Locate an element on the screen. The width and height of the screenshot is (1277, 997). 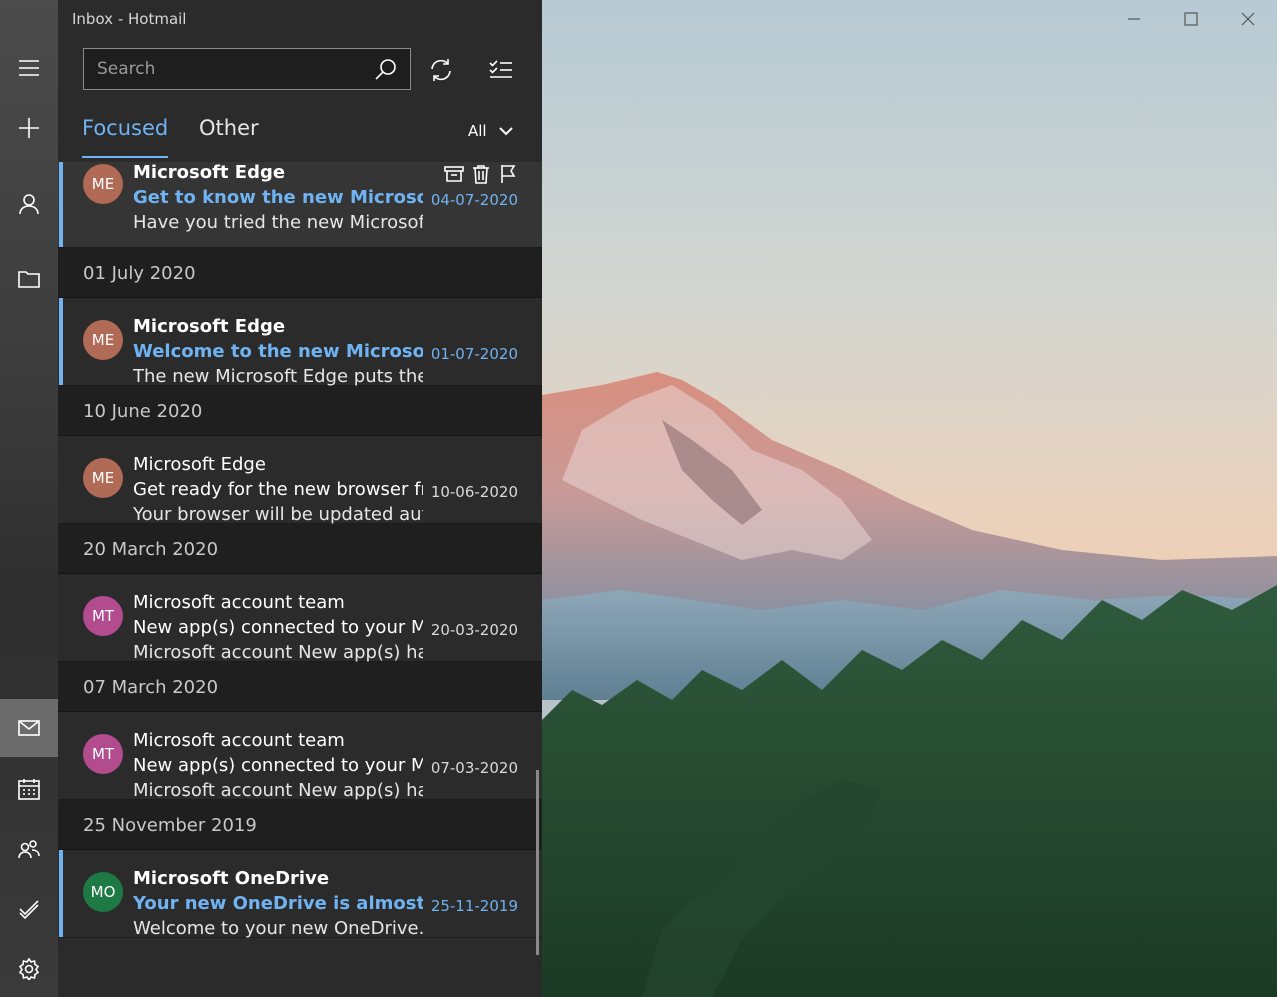
message-date: 20-03-2020 is located at coordinates (474, 630).